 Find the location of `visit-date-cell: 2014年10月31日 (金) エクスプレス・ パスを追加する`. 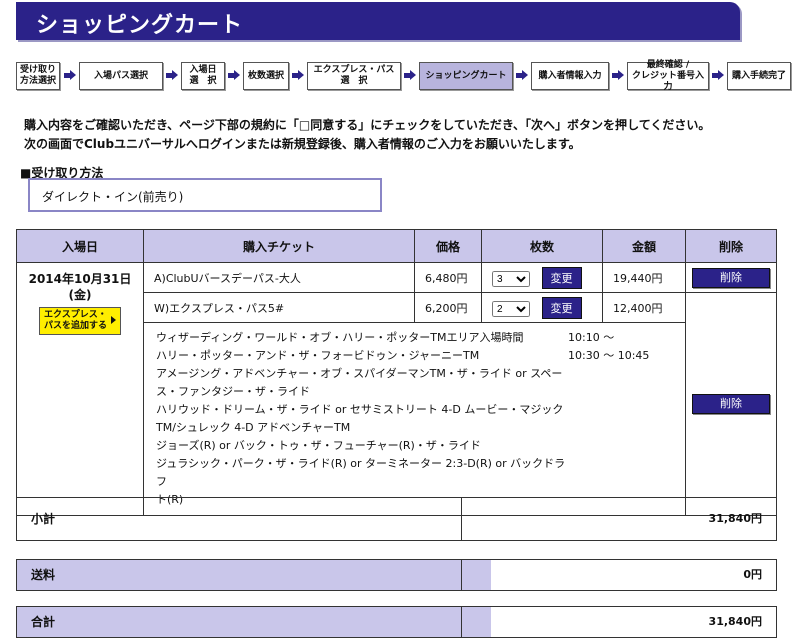

visit-date-cell: 2014年10月31日 (金) エクスプレス・ パスを追加する is located at coordinates (80, 389).